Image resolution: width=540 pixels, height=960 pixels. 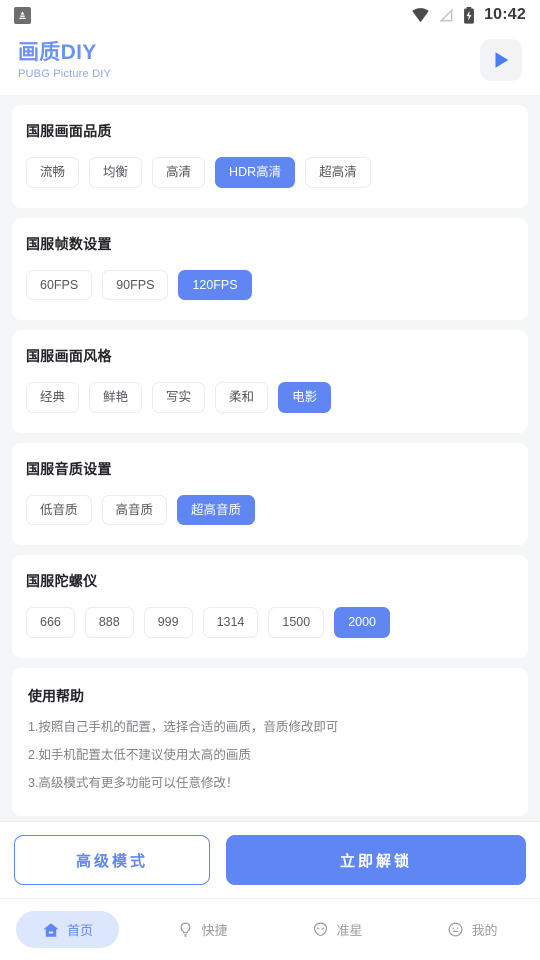 I want to click on play-button, so click(x=501, y=60).